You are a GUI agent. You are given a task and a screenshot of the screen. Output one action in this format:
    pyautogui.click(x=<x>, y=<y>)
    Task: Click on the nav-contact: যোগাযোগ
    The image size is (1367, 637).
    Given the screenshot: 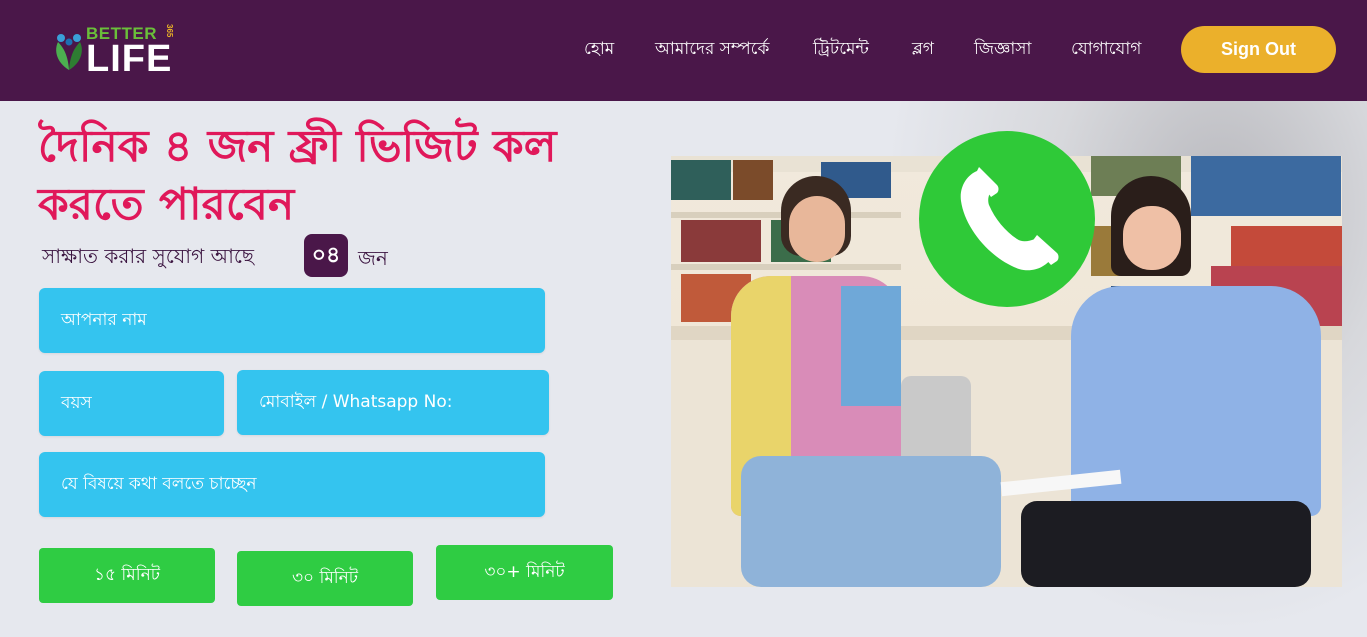 What is the action you would take?
    pyautogui.click(x=1106, y=50)
    